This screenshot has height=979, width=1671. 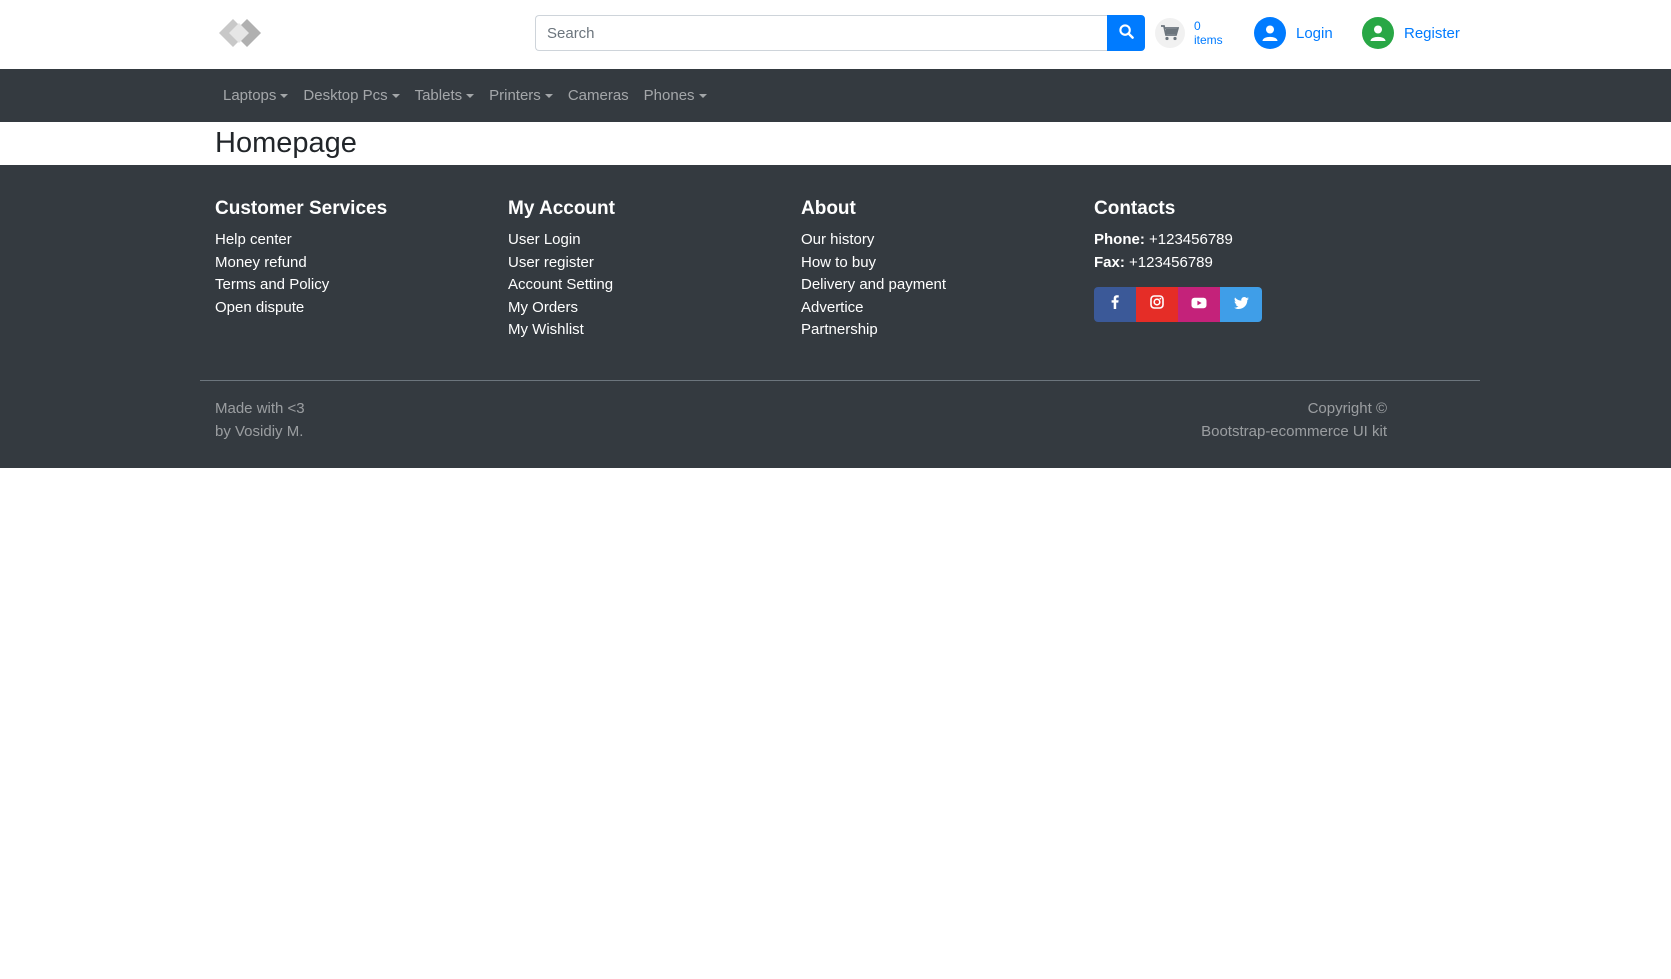 I want to click on facebook-button, so click(x=1115, y=304).